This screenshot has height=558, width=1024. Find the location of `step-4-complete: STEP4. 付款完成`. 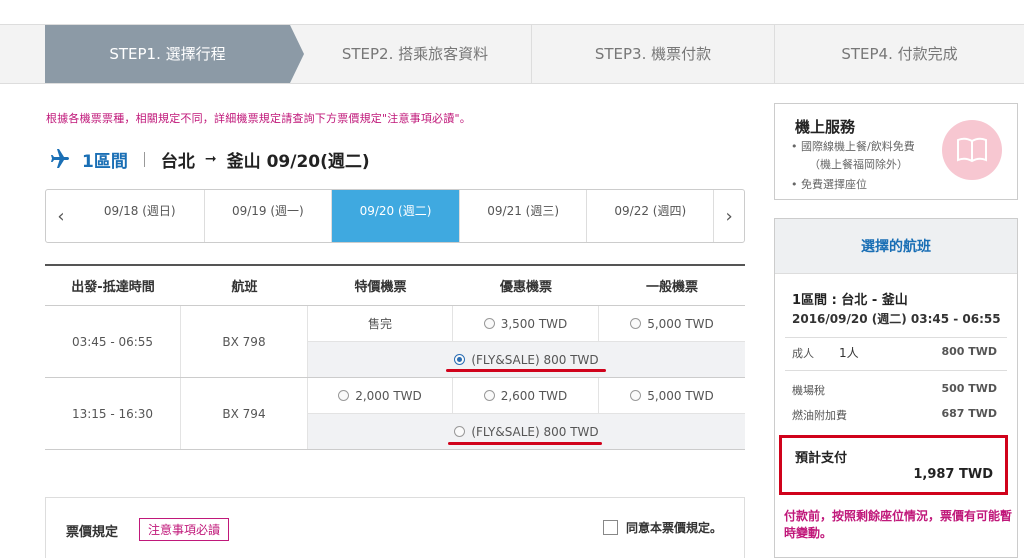

step-4-complete: STEP4. 付款完成 is located at coordinates (899, 54).